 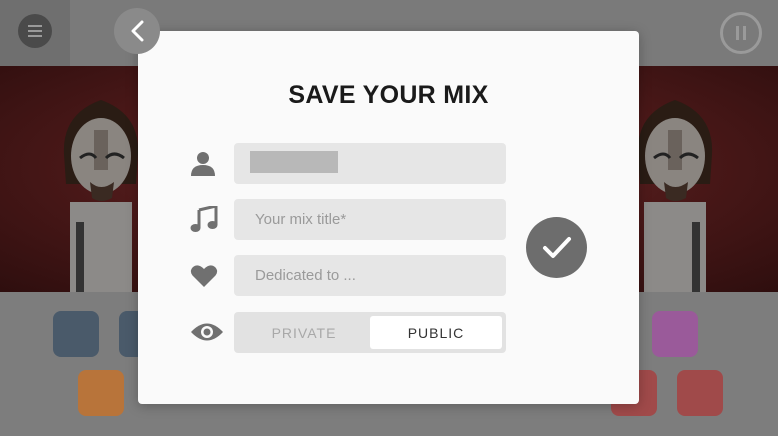 What do you see at coordinates (370, 163) in the screenshot?
I see `username-field` at bounding box center [370, 163].